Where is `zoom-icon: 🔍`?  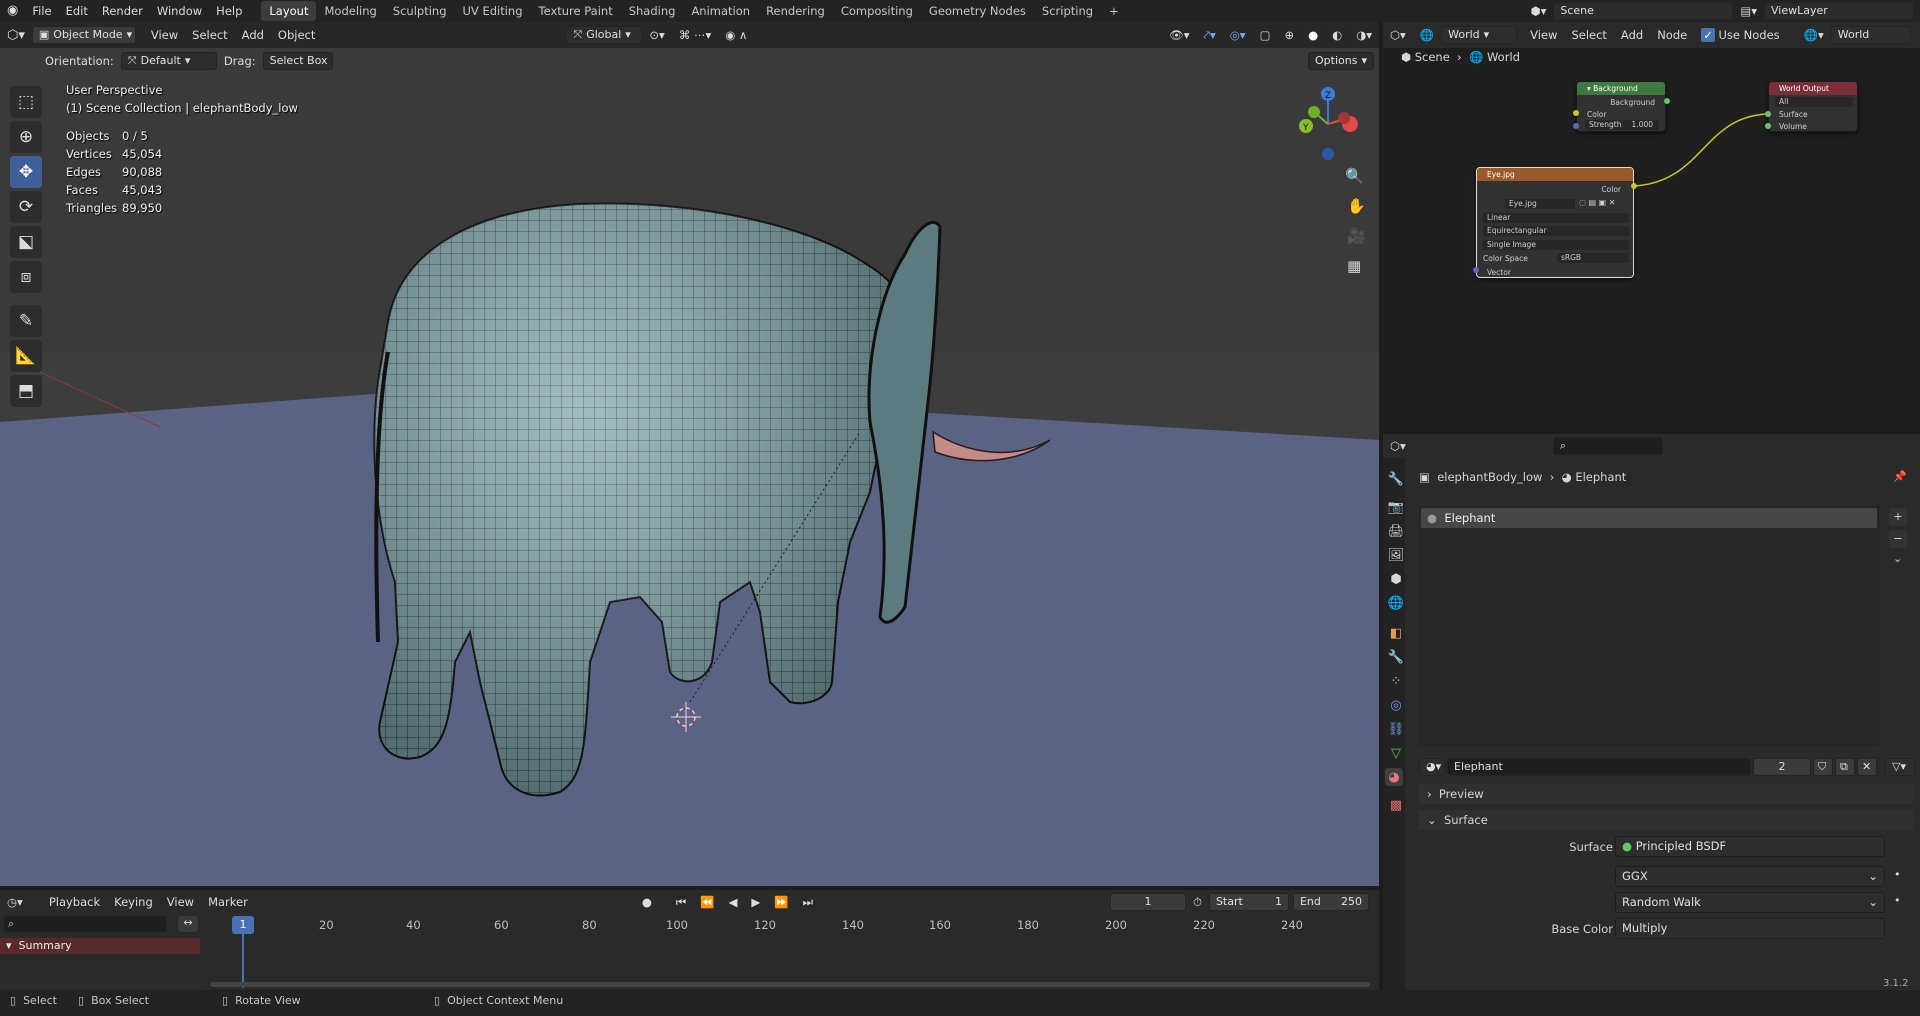 zoom-icon: 🔍 is located at coordinates (1354, 176).